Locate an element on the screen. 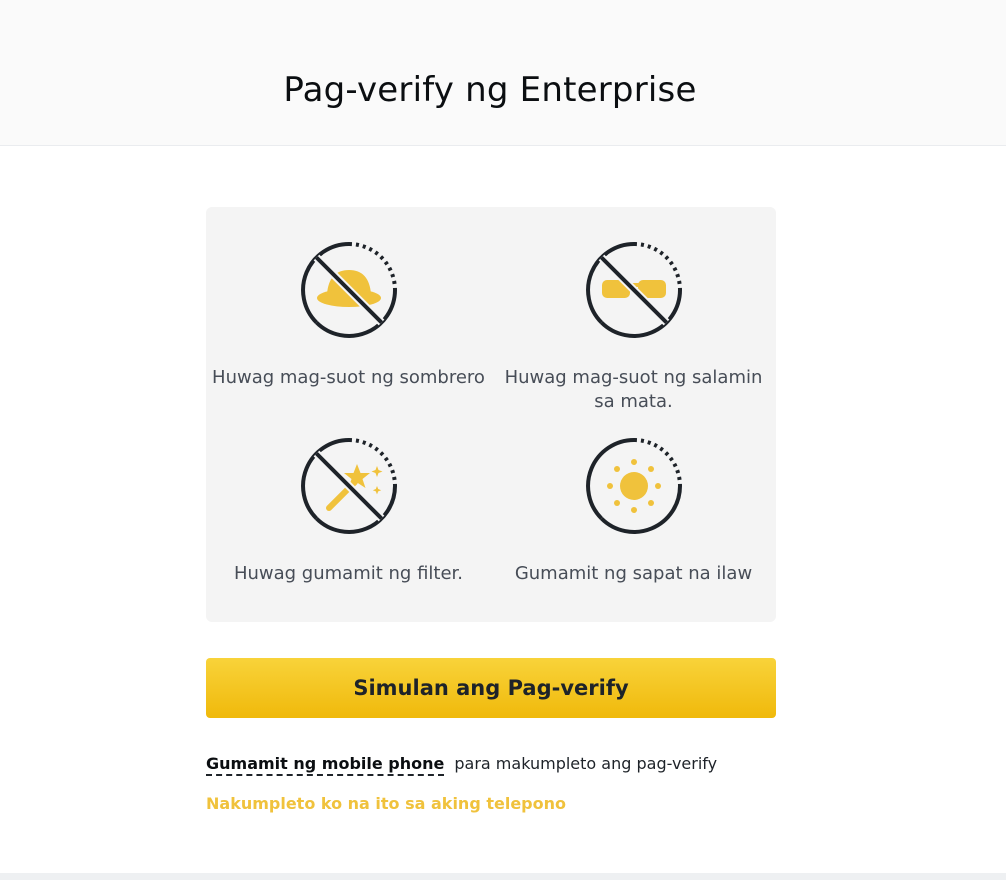  completed-on-phone-link: Nakumpleto ko na ito sa aking telepono is located at coordinates (386, 804).